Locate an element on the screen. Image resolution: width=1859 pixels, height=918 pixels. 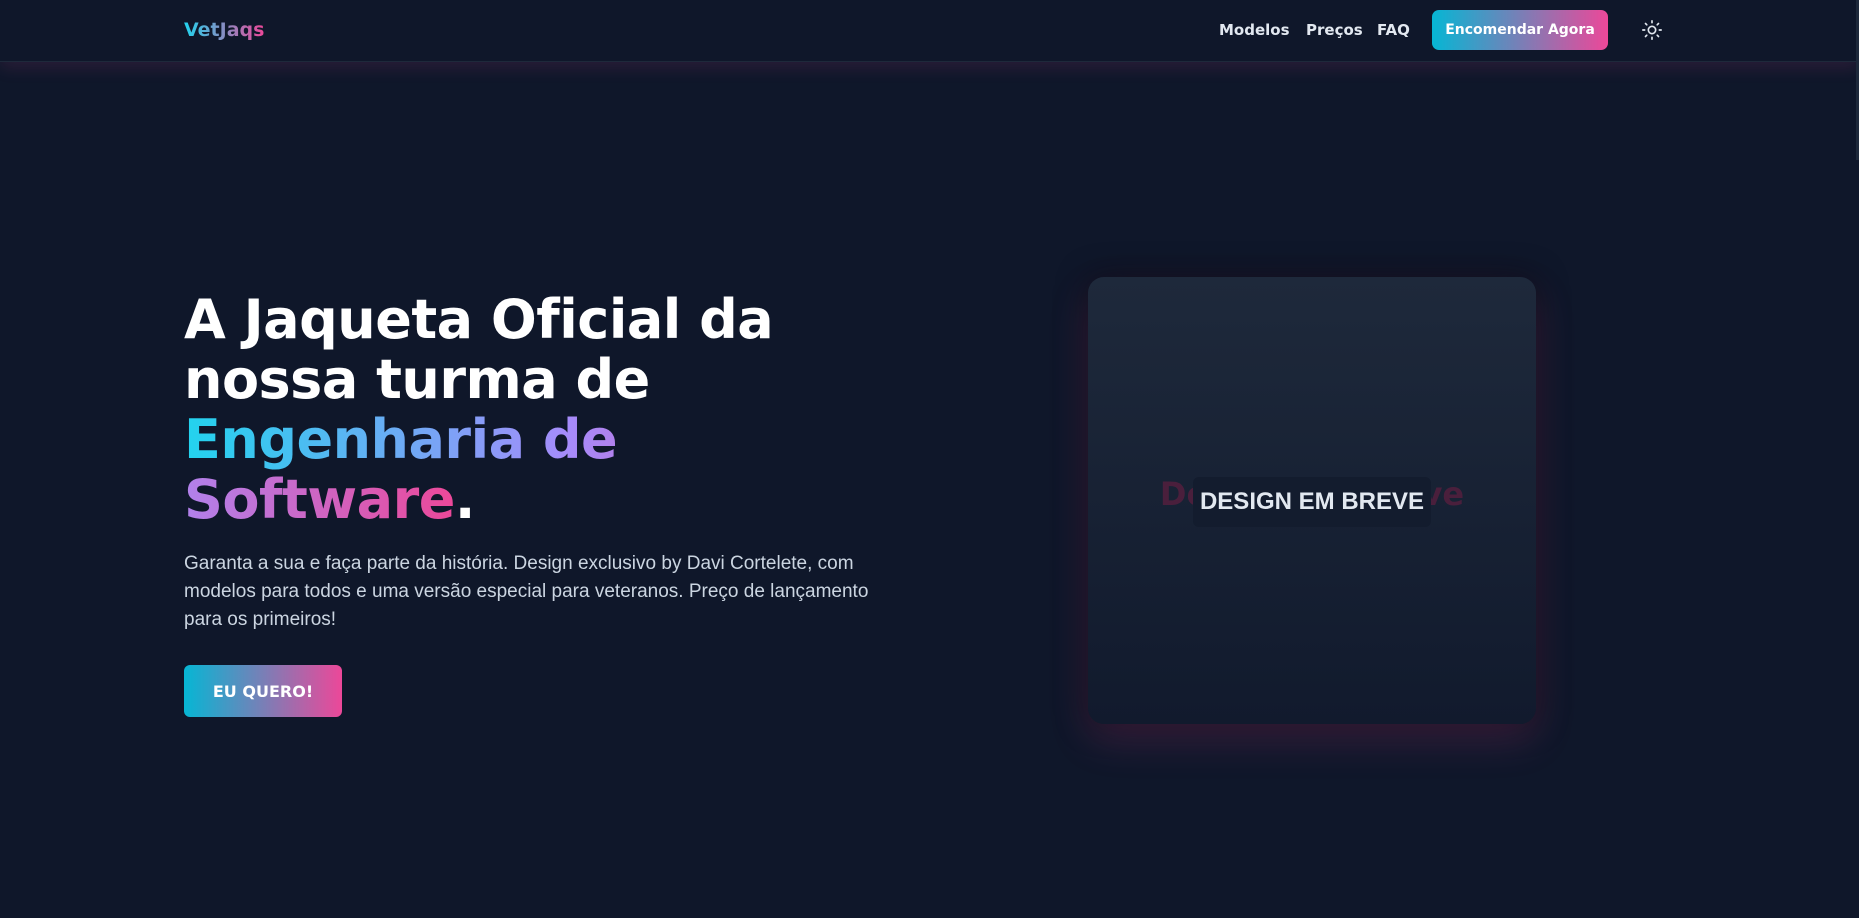
hero-title-text: A Jaqueta Oficial da nossa turma de is located at coordinates (479, 349).